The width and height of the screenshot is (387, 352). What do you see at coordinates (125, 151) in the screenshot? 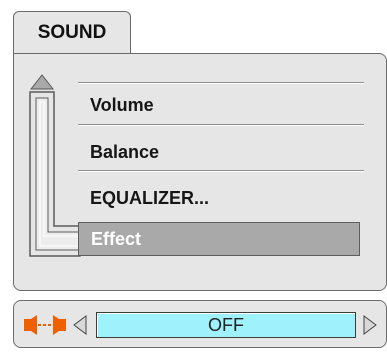
I see `menu-item-label: Balance` at bounding box center [125, 151].